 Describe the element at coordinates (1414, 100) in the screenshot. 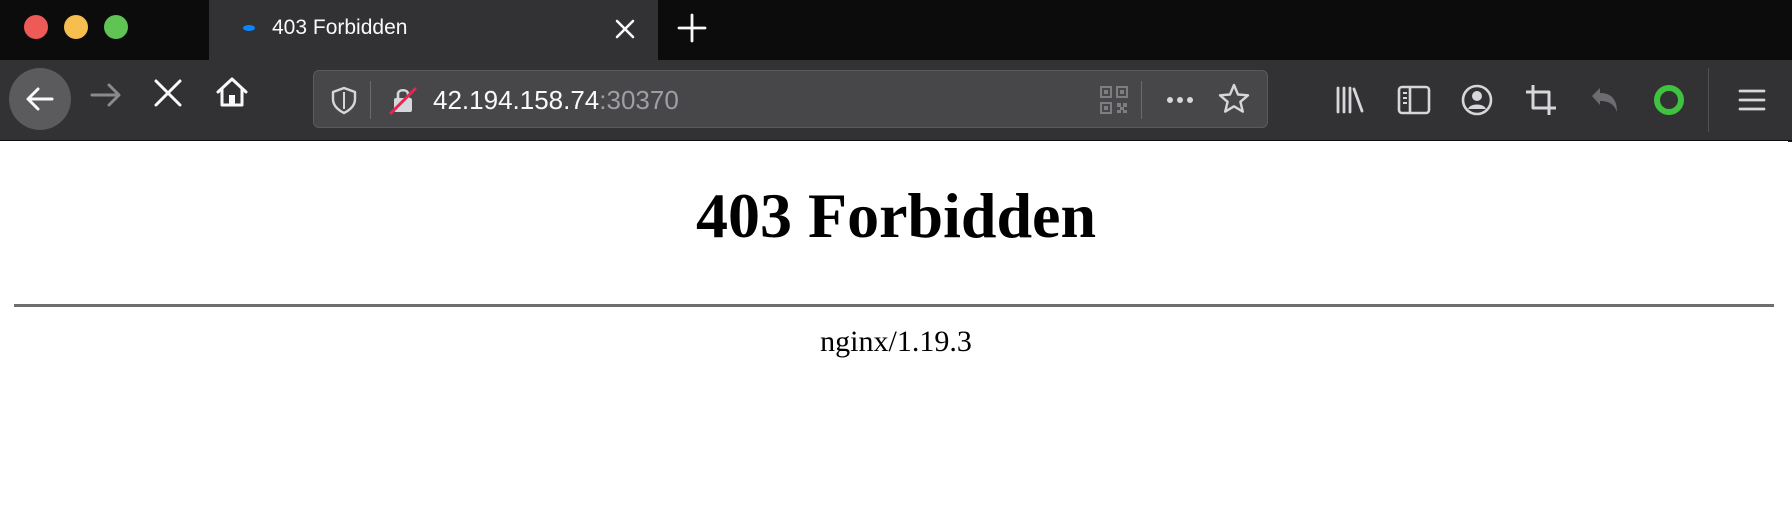

I see `sidebar-icon` at that location.